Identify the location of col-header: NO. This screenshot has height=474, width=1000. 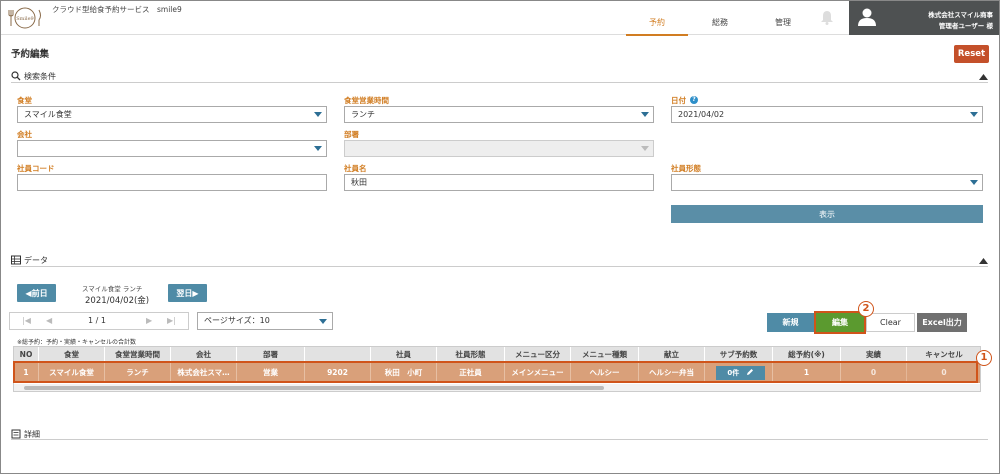
(26, 354).